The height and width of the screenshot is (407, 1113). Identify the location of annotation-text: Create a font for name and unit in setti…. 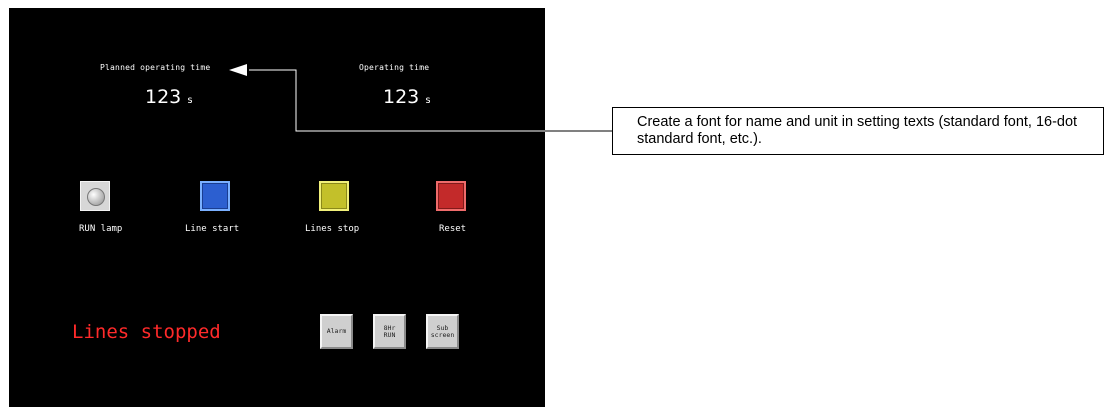
(857, 130).